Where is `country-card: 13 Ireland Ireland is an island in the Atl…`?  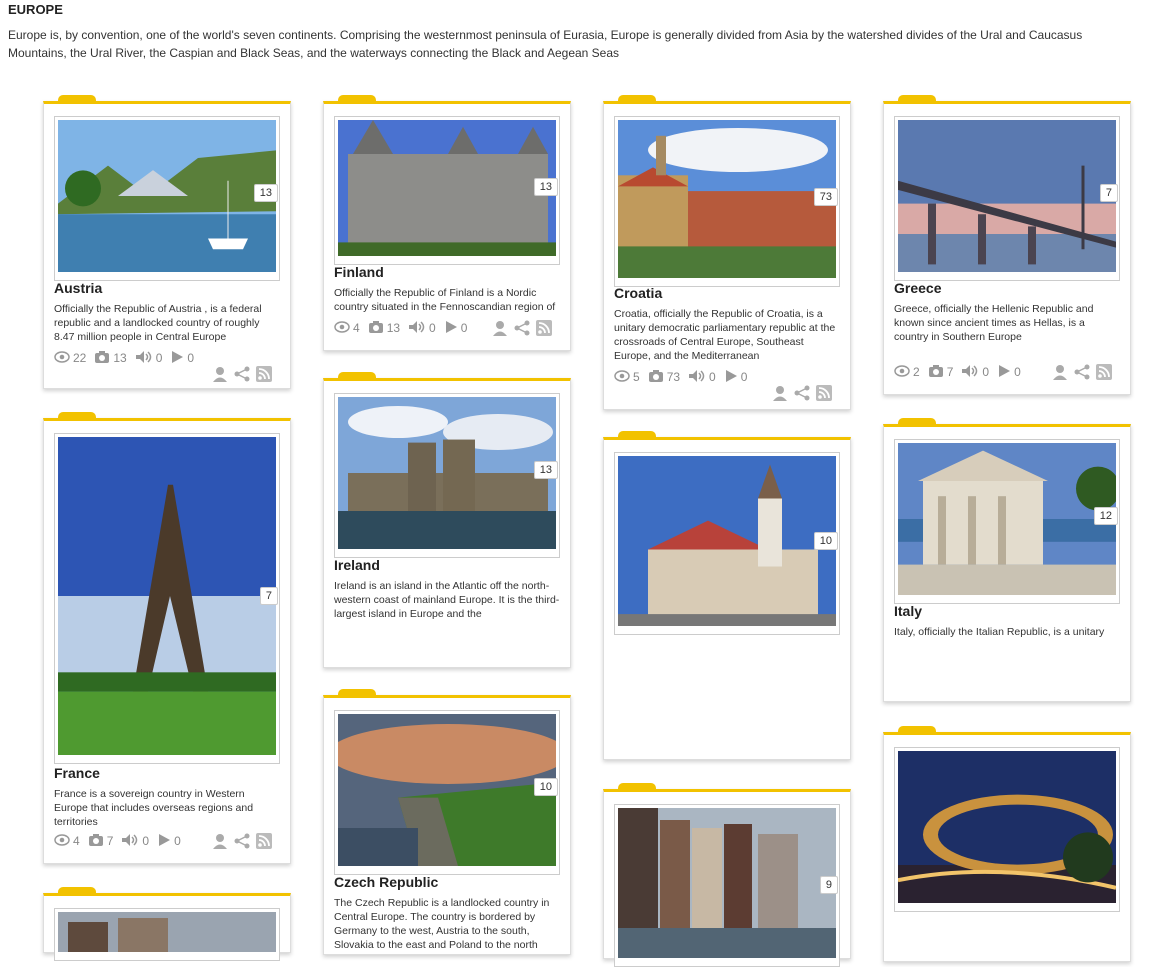
country-card: 13 Ireland Ireland is an island in the Atl… is located at coordinates (447, 520).